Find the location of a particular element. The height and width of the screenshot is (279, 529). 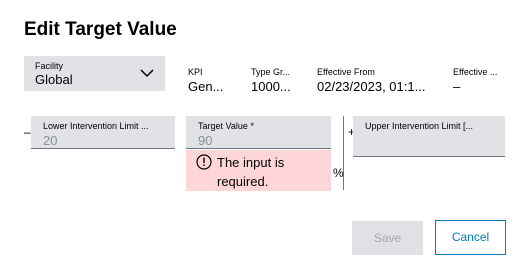

facility-dropdown: Facility Global is located at coordinates (94, 73).